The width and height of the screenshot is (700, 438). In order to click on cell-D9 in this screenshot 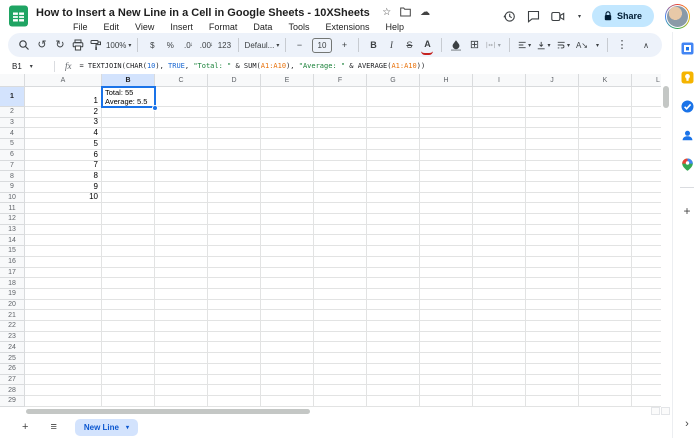, I will do `click(234, 187)`.